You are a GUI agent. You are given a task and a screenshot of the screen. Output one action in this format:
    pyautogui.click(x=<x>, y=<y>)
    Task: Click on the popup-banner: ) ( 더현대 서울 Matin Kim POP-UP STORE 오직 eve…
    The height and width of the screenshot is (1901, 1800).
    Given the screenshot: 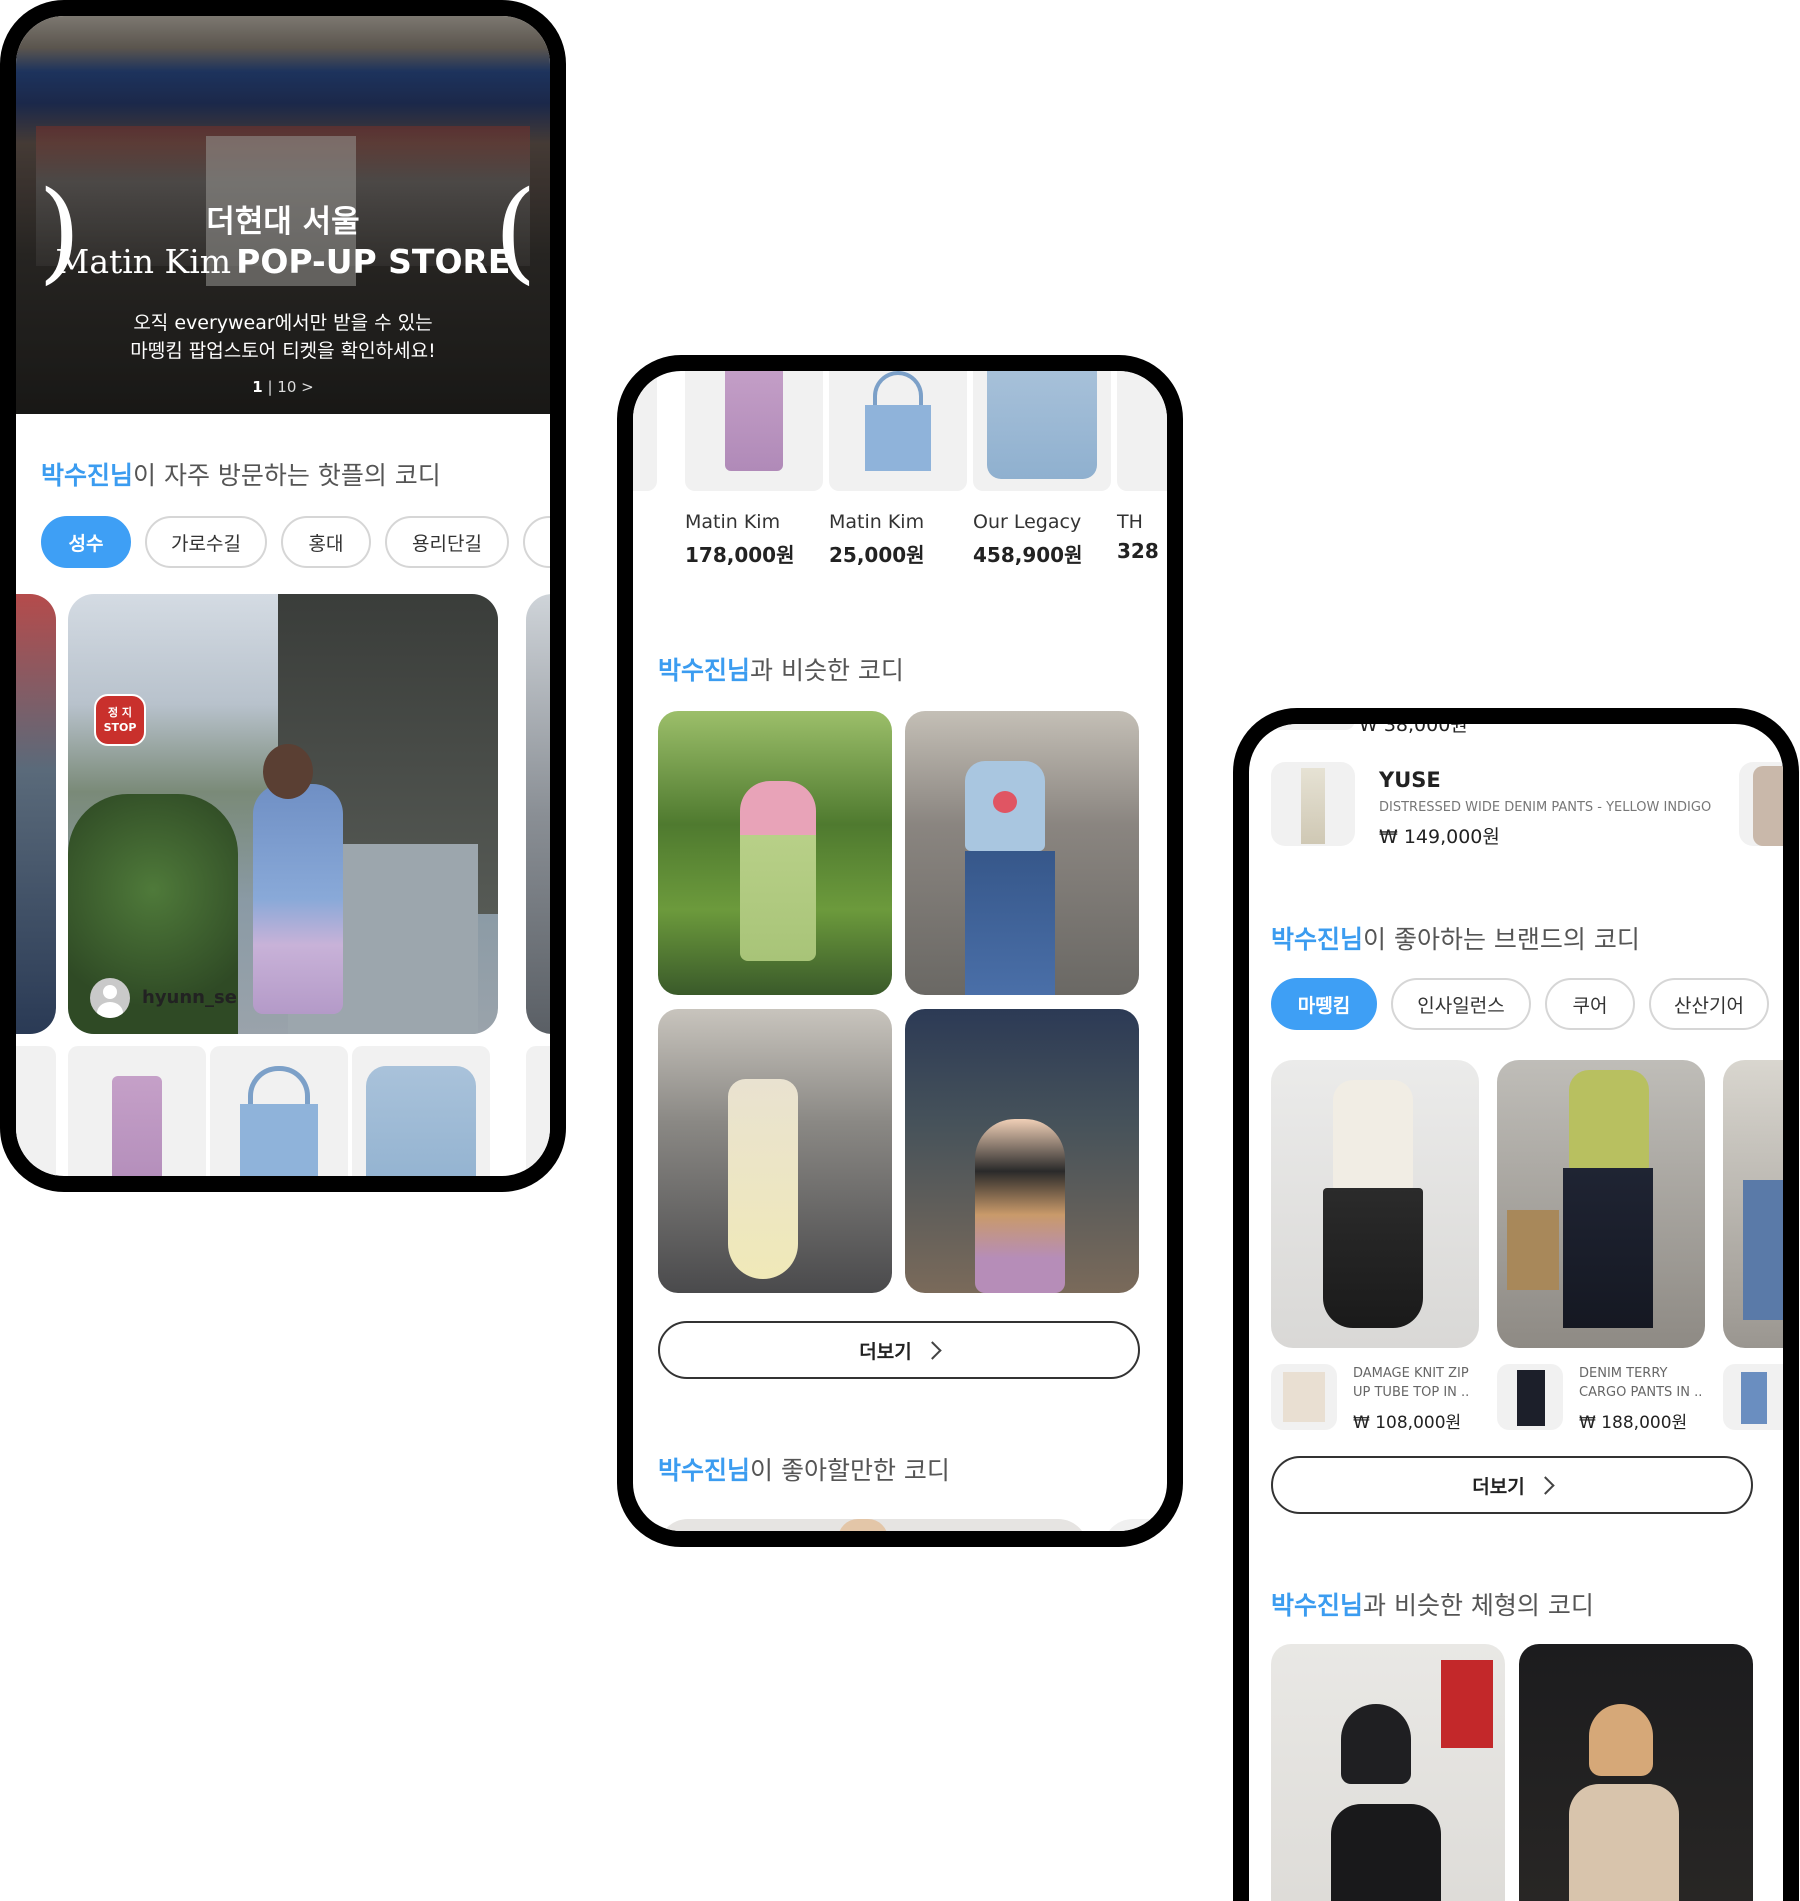 What is the action you would take?
    pyautogui.click(x=283, y=215)
    